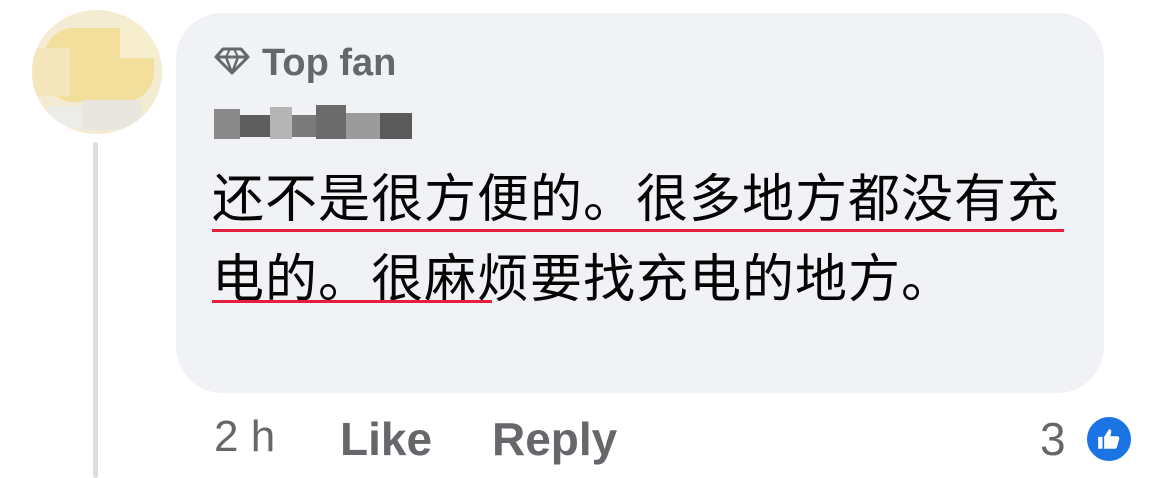 Image resolution: width=1170 pixels, height=478 pixels. Describe the element at coordinates (244, 437) in the screenshot. I see `comment-timestamp: 2 h` at that location.